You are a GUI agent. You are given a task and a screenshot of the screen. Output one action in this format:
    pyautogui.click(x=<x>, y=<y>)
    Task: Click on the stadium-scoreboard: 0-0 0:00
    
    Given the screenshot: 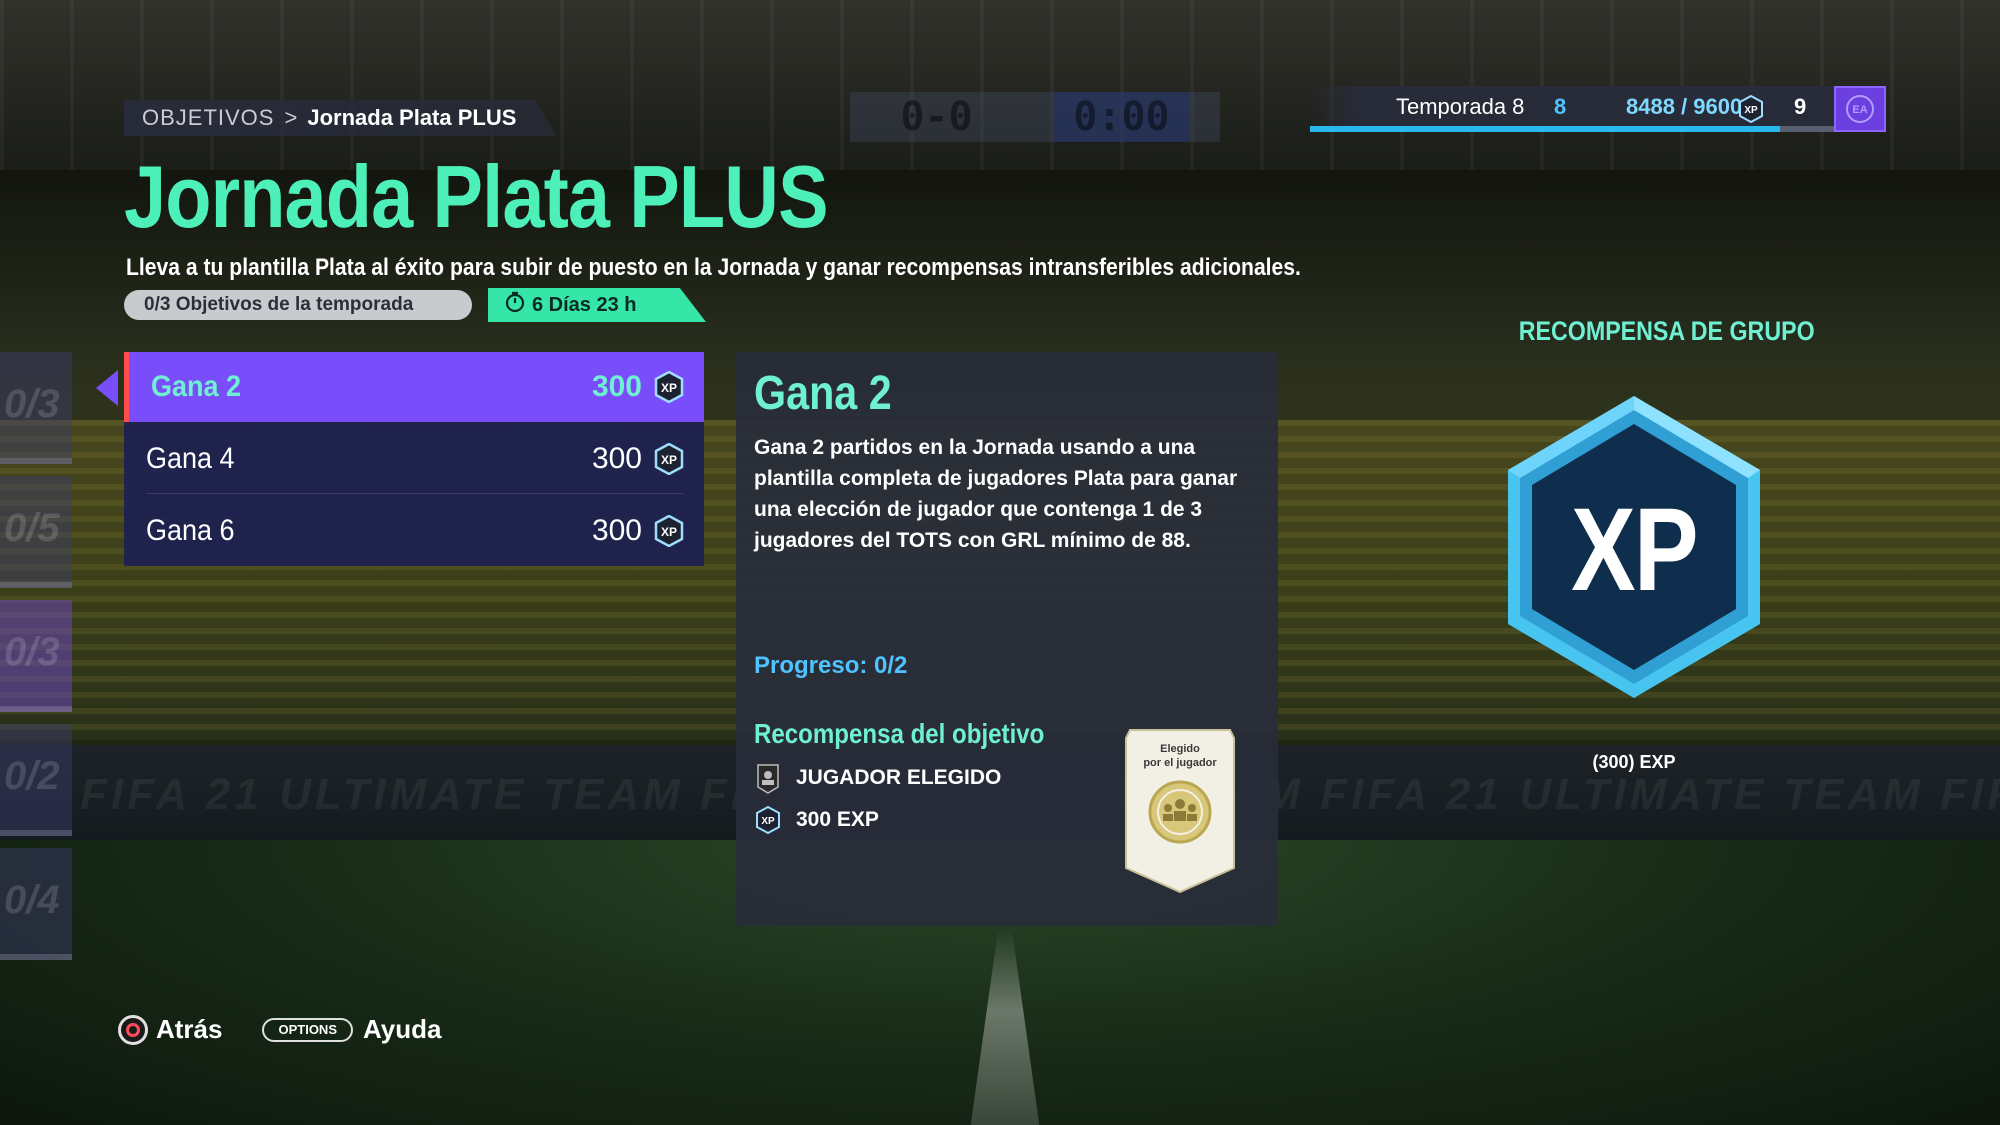 What is the action you would take?
    pyautogui.click(x=1035, y=117)
    